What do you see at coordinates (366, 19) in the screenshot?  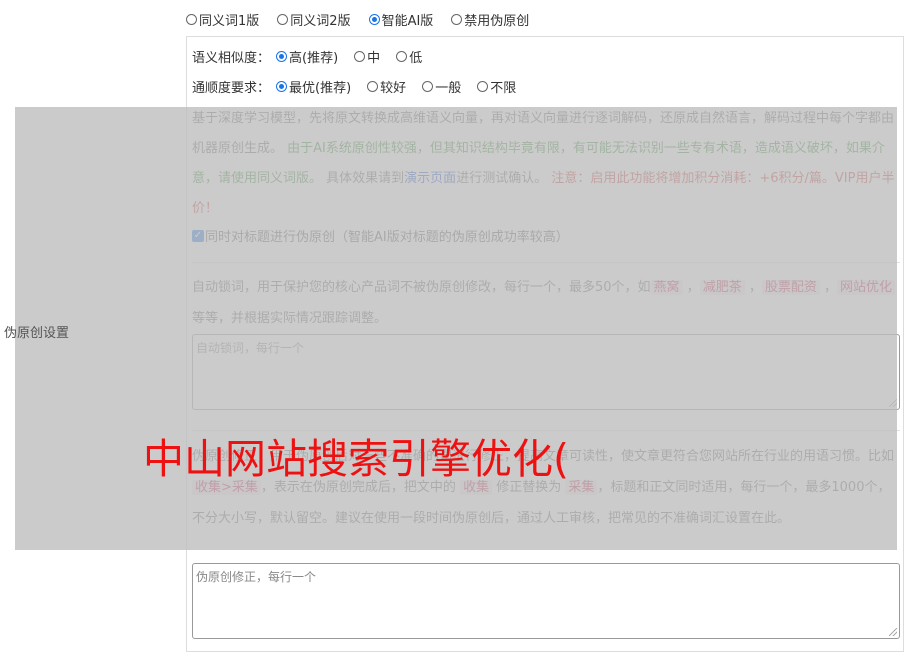 I see `version-radio-group: 同义词1版 同义词2版 智能AI版 禁用伪原创` at bounding box center [366, 19].